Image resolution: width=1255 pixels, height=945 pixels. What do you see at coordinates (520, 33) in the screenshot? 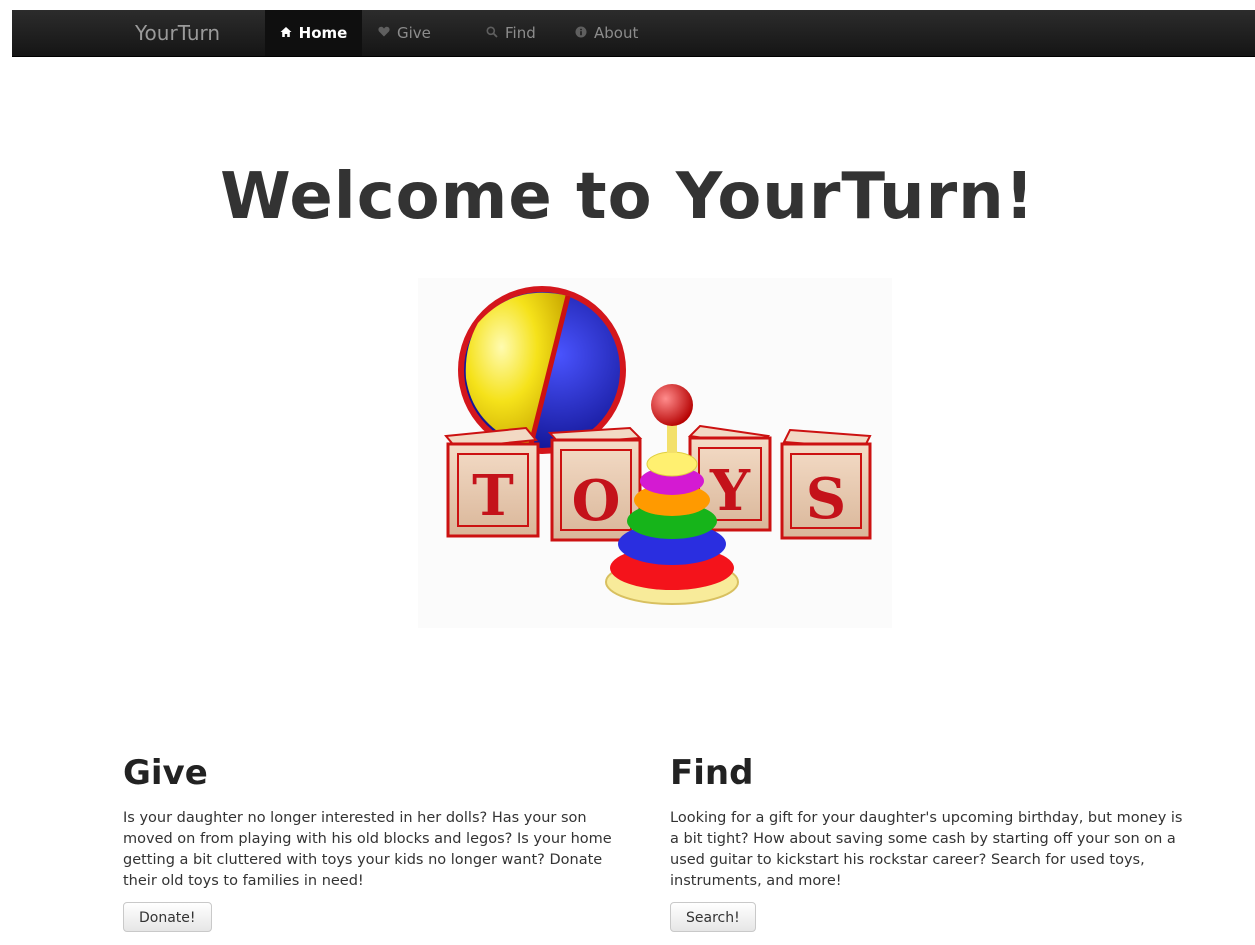
I see `nav-find-label: Find` at bounding box center [520, 33].